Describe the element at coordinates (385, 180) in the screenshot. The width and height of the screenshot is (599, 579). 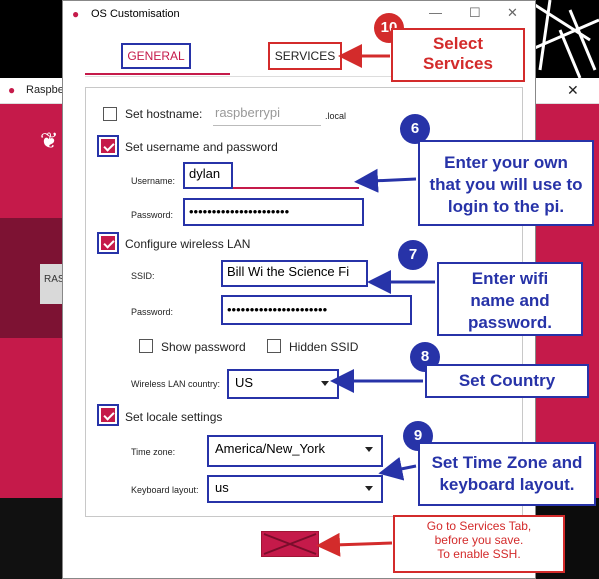
I see `arrow-to-username` at that location.